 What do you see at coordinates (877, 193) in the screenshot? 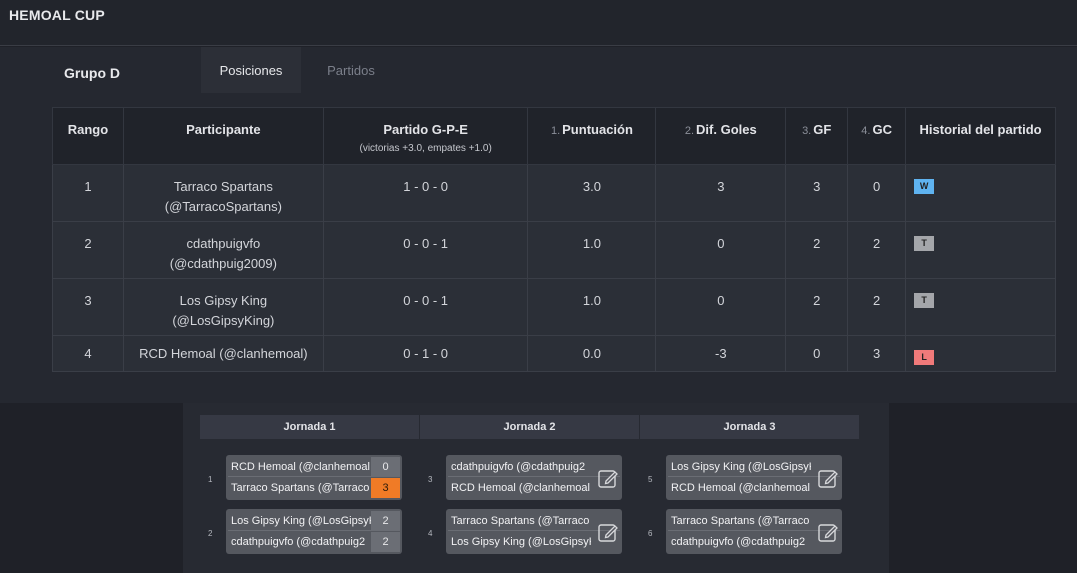
I see `gc-cell: 0` at bounding box center [877, 193].